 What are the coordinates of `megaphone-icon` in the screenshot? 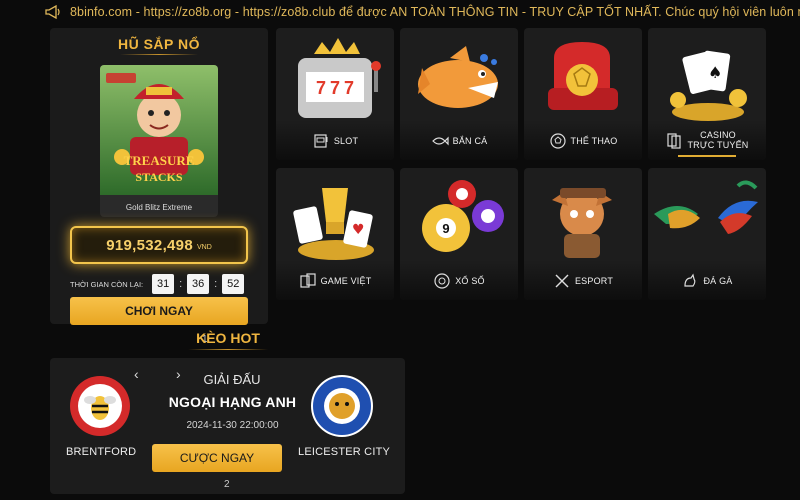 It's located at (52, 12).